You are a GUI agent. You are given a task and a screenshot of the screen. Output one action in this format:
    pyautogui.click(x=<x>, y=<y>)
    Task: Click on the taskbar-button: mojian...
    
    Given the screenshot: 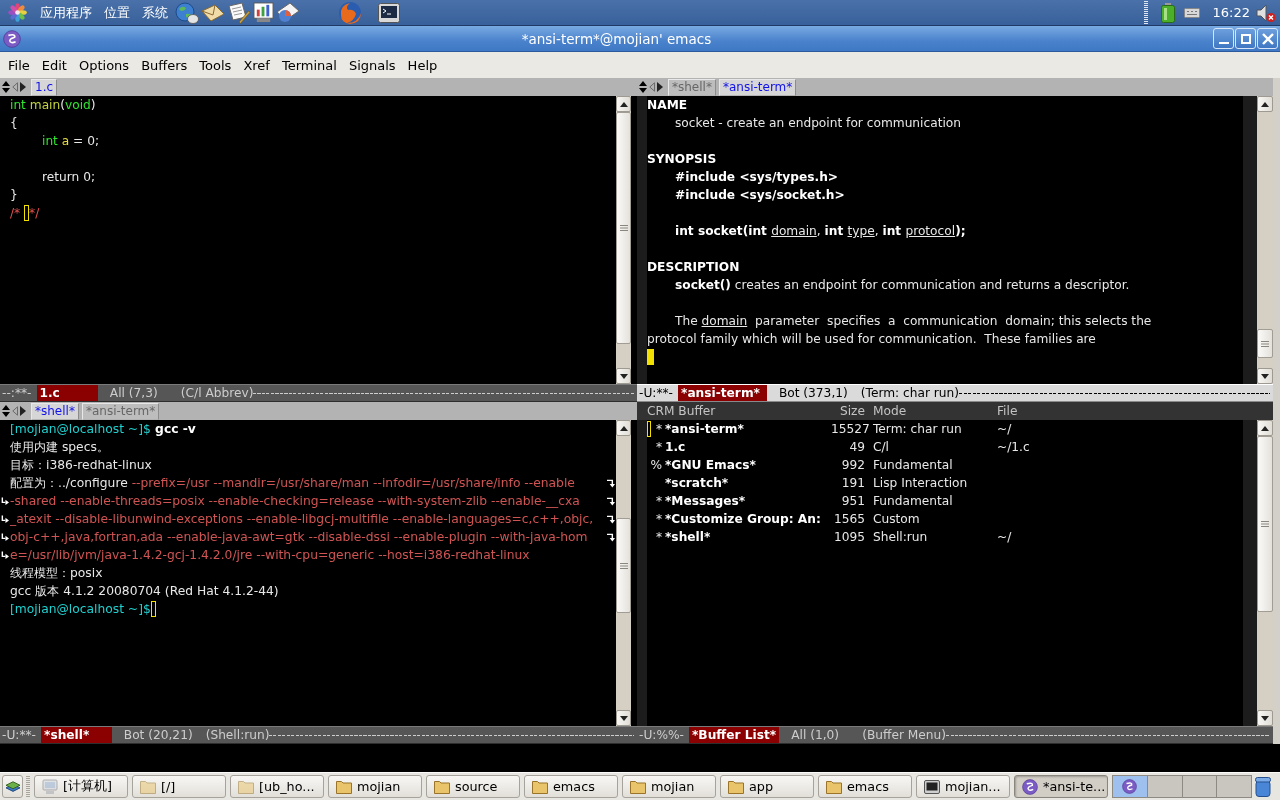 What is the action you would take?
    pyautogui.click(x=963, y=786)
    